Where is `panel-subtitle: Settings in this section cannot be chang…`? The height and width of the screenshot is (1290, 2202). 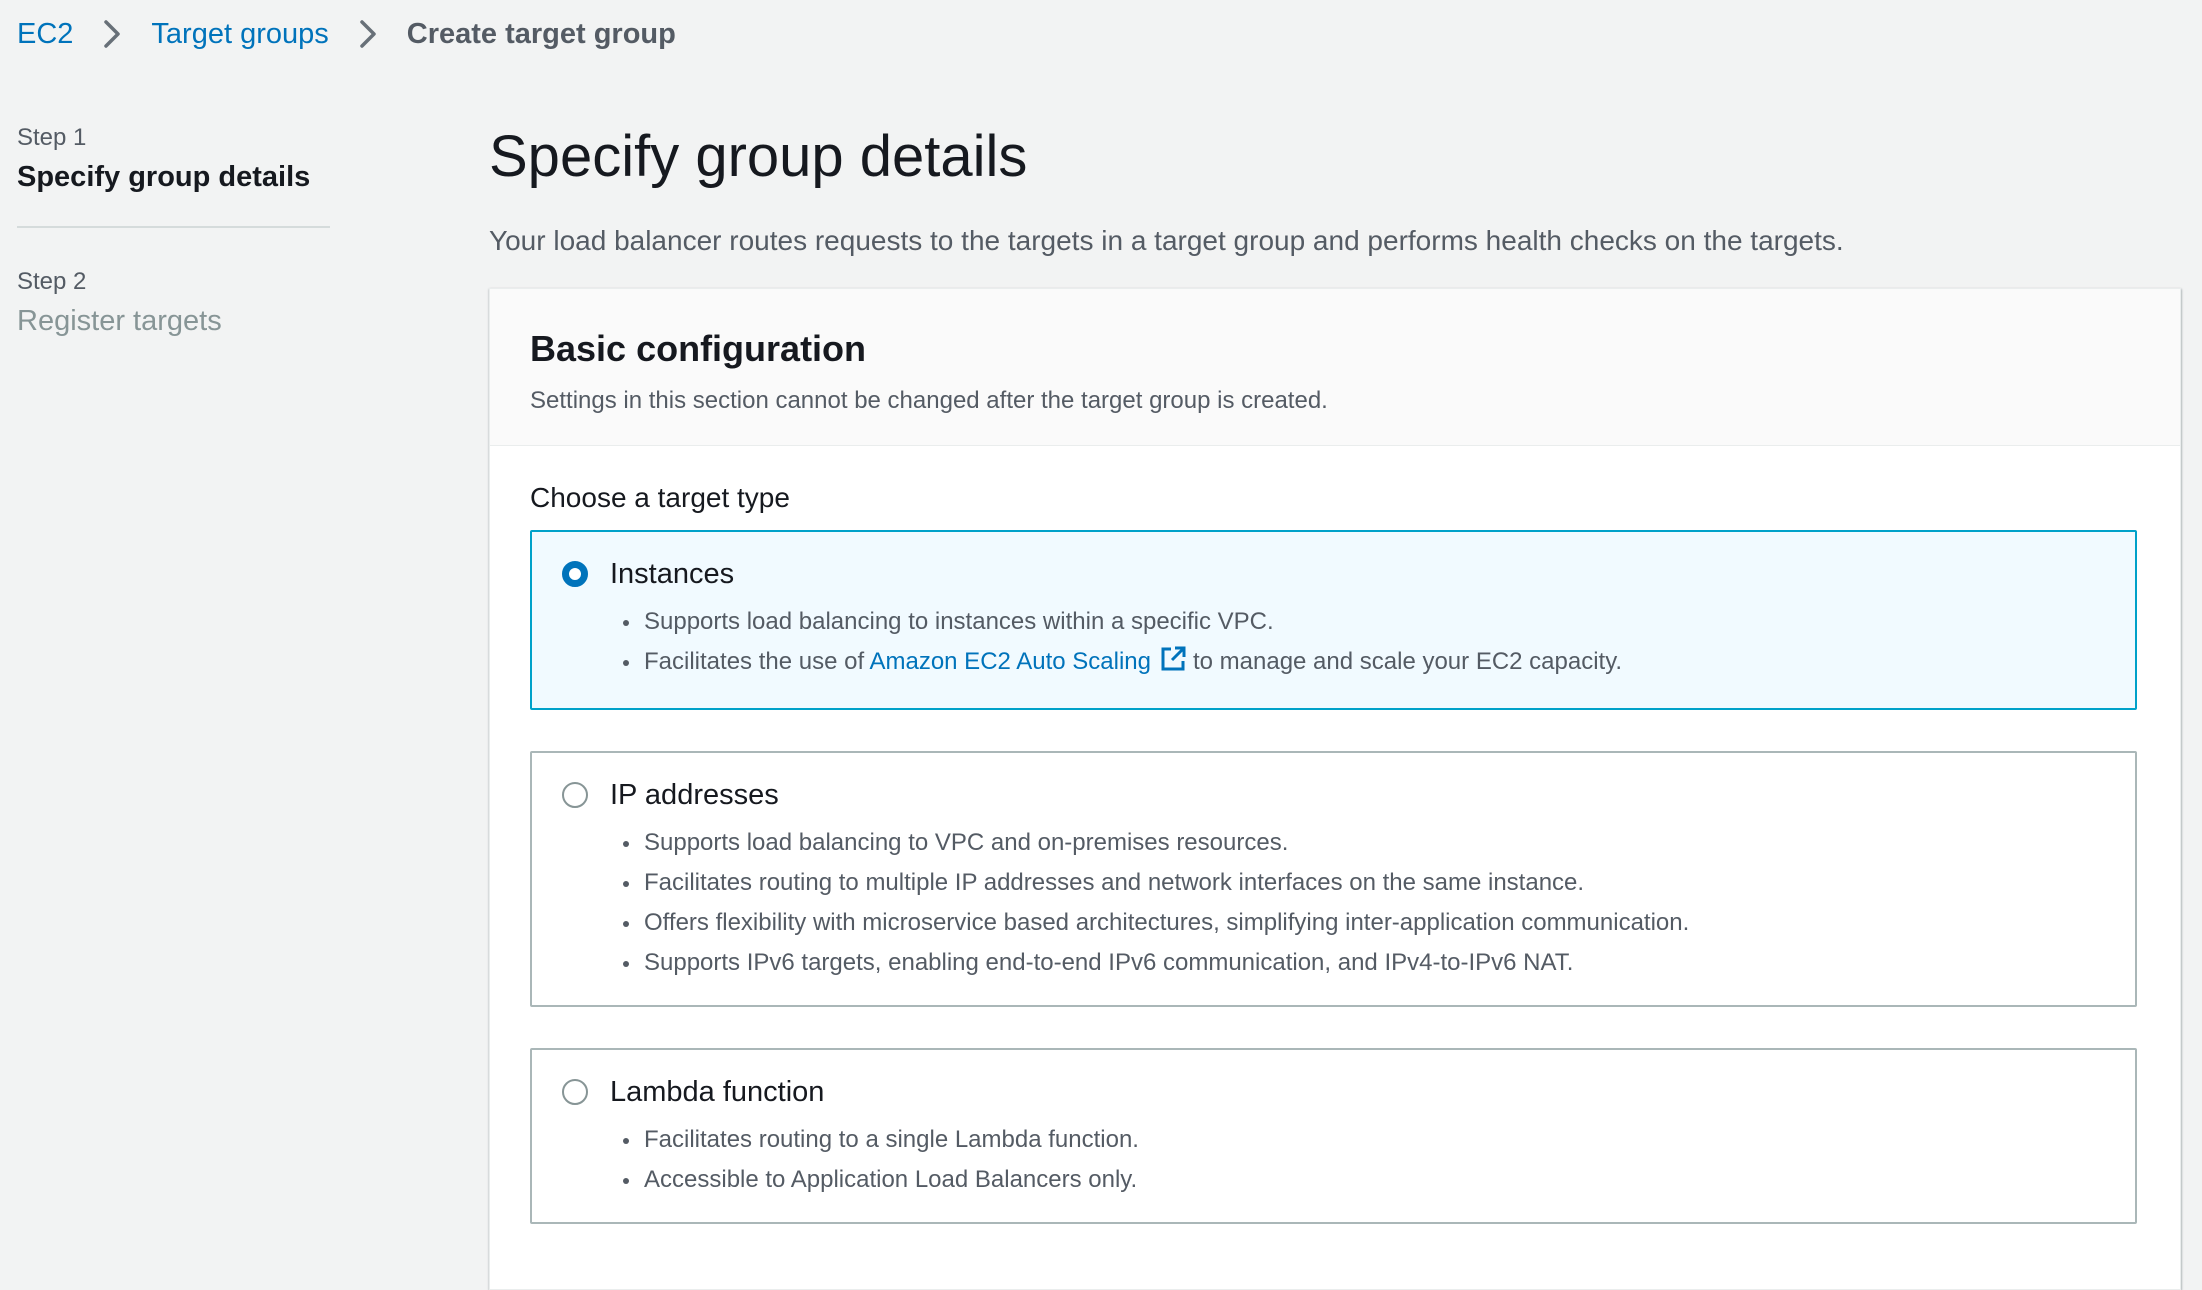
panel-subtitle: Settings in this section cannot be chang… is located at coordinates (929, 400).